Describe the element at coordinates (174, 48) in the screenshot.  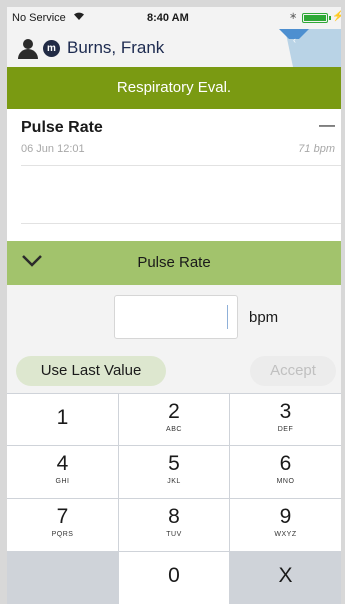
I see `patient-header: m Burns, Frank ‹` at that location.